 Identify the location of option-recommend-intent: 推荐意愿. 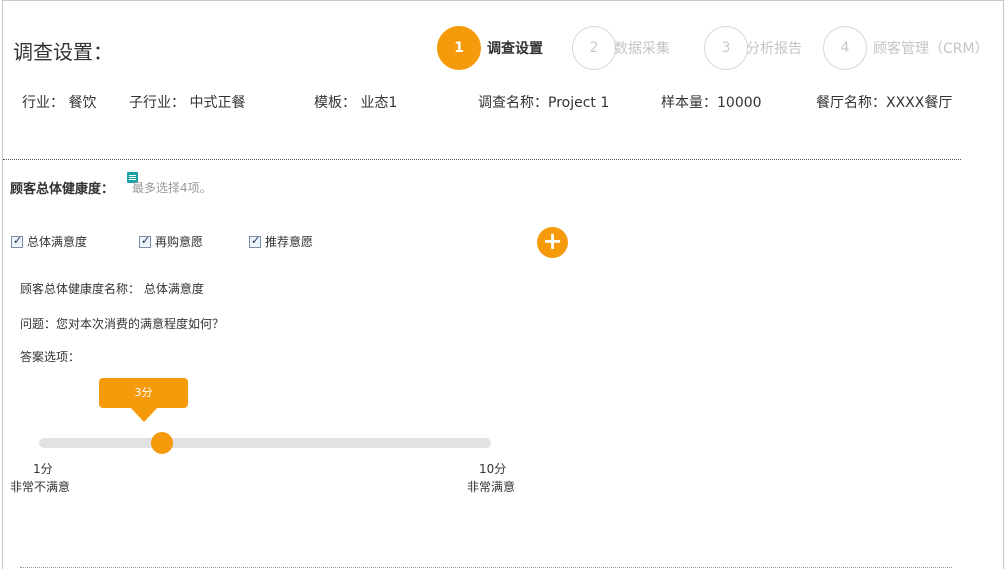
(281, 241).